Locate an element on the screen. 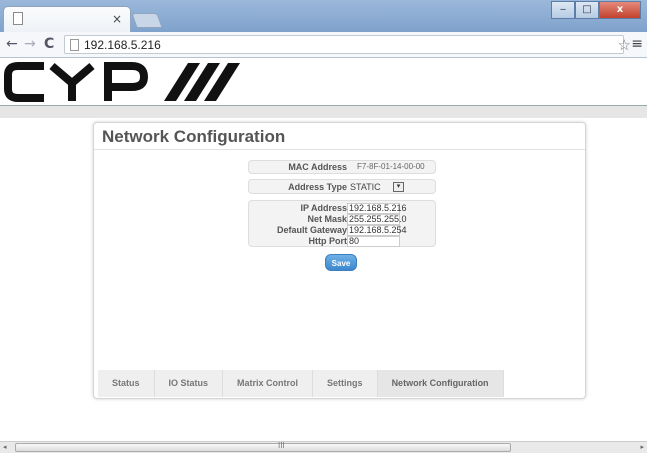  address-bar: 192.168.5.216 is located at coordinates (344, 44).